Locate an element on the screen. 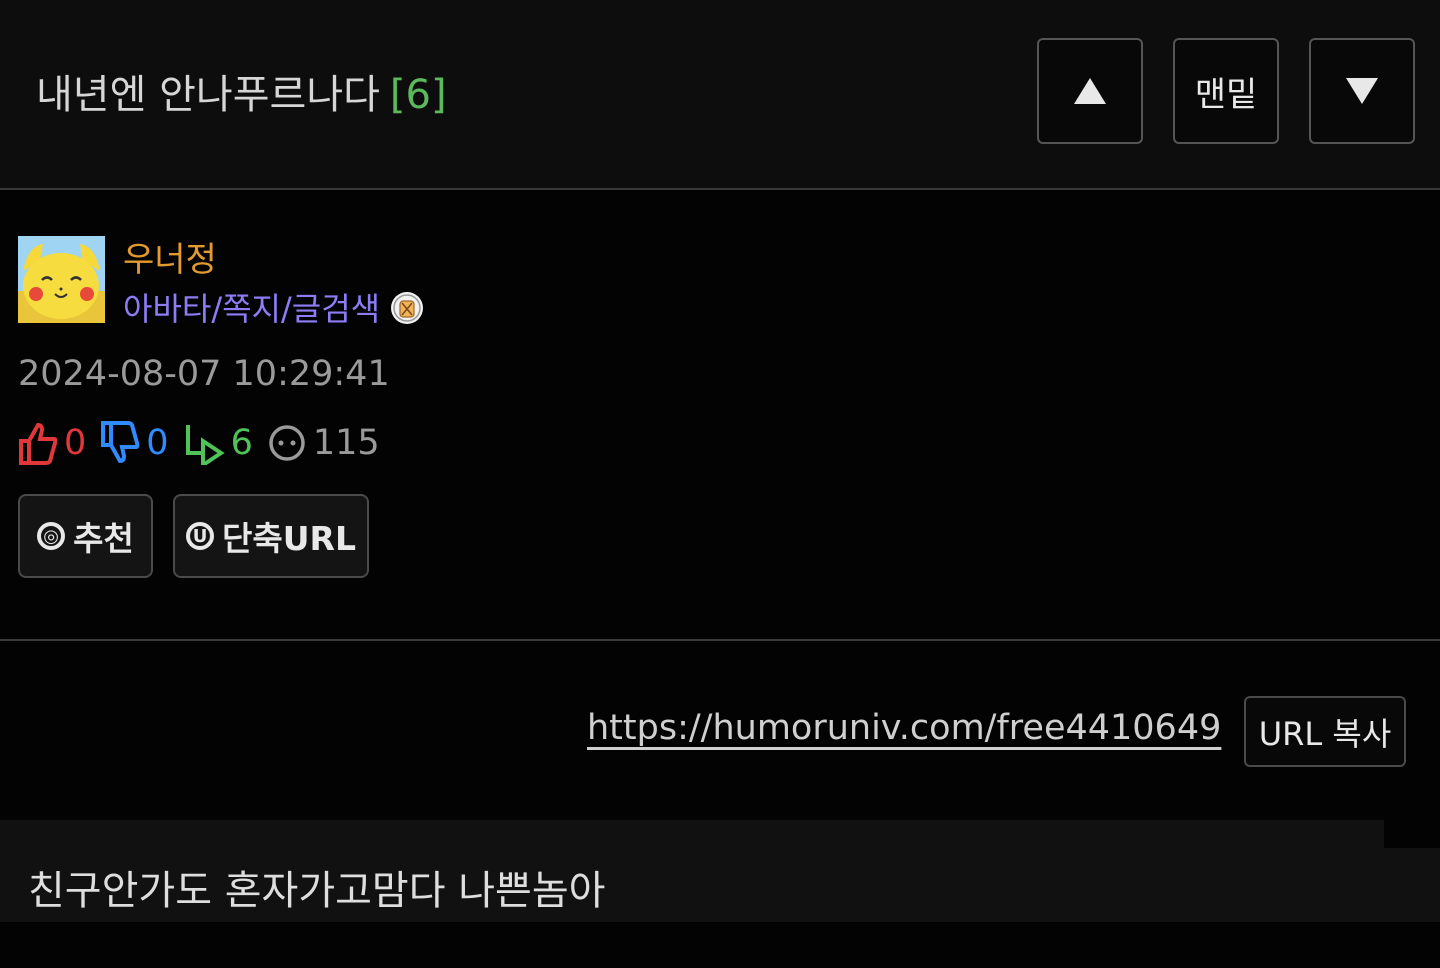 The image size is (1440, 968). views-count: 115 is located at coordinates (346, 443).